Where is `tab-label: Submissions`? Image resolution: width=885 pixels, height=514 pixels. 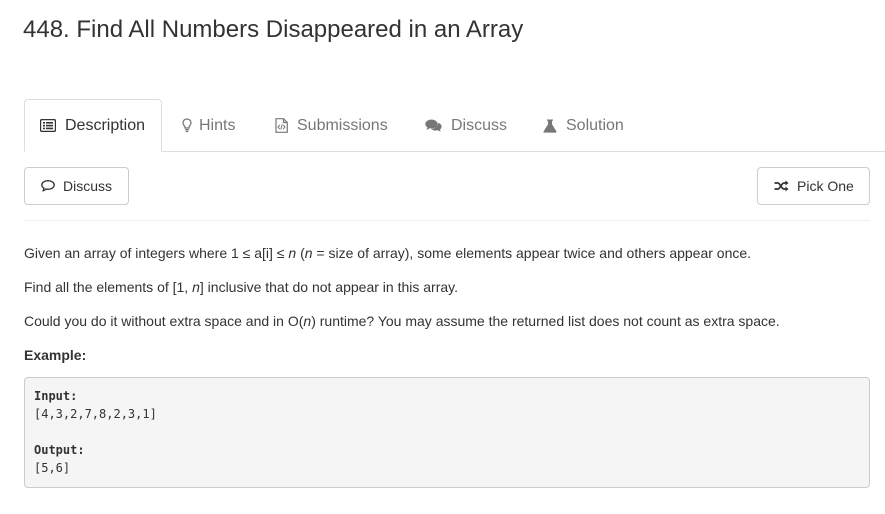
tab-label: Submissions is located at coordinates (342, 125).